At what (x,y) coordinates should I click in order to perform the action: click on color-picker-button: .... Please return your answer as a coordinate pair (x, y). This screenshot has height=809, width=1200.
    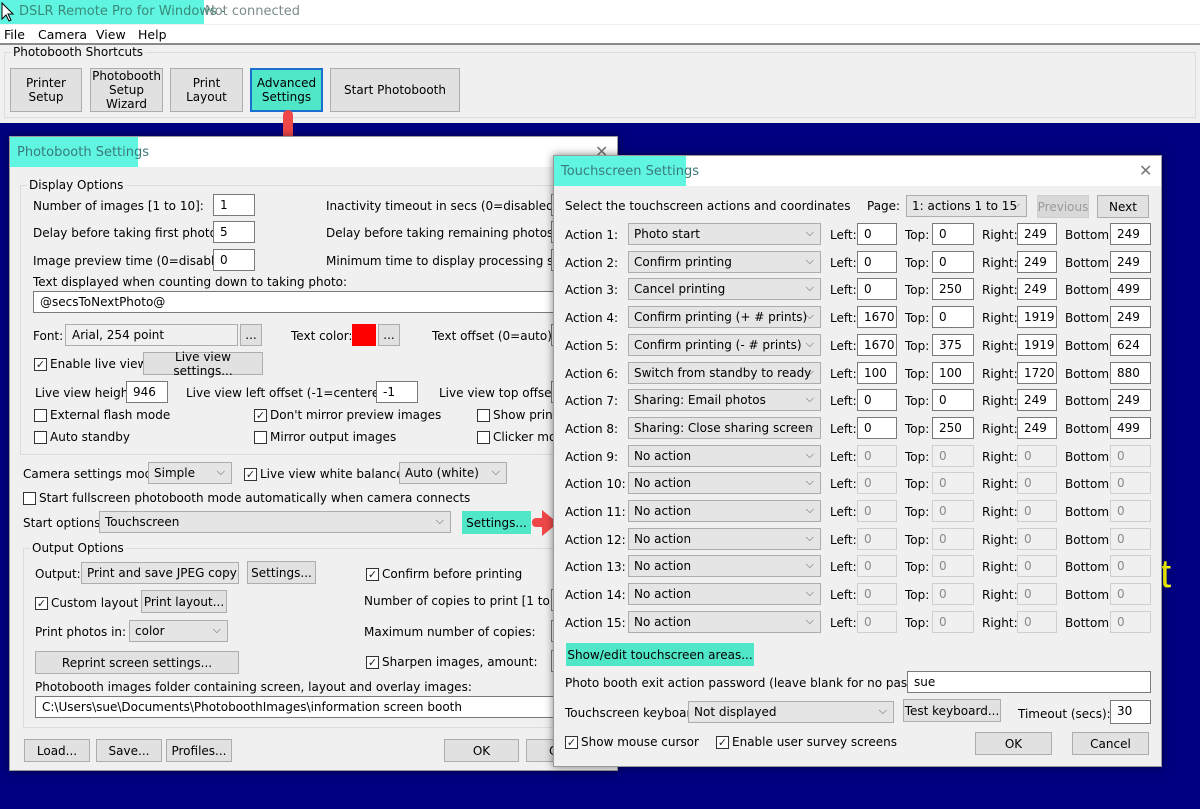
    Looking at the image, I should click on (389, 335).